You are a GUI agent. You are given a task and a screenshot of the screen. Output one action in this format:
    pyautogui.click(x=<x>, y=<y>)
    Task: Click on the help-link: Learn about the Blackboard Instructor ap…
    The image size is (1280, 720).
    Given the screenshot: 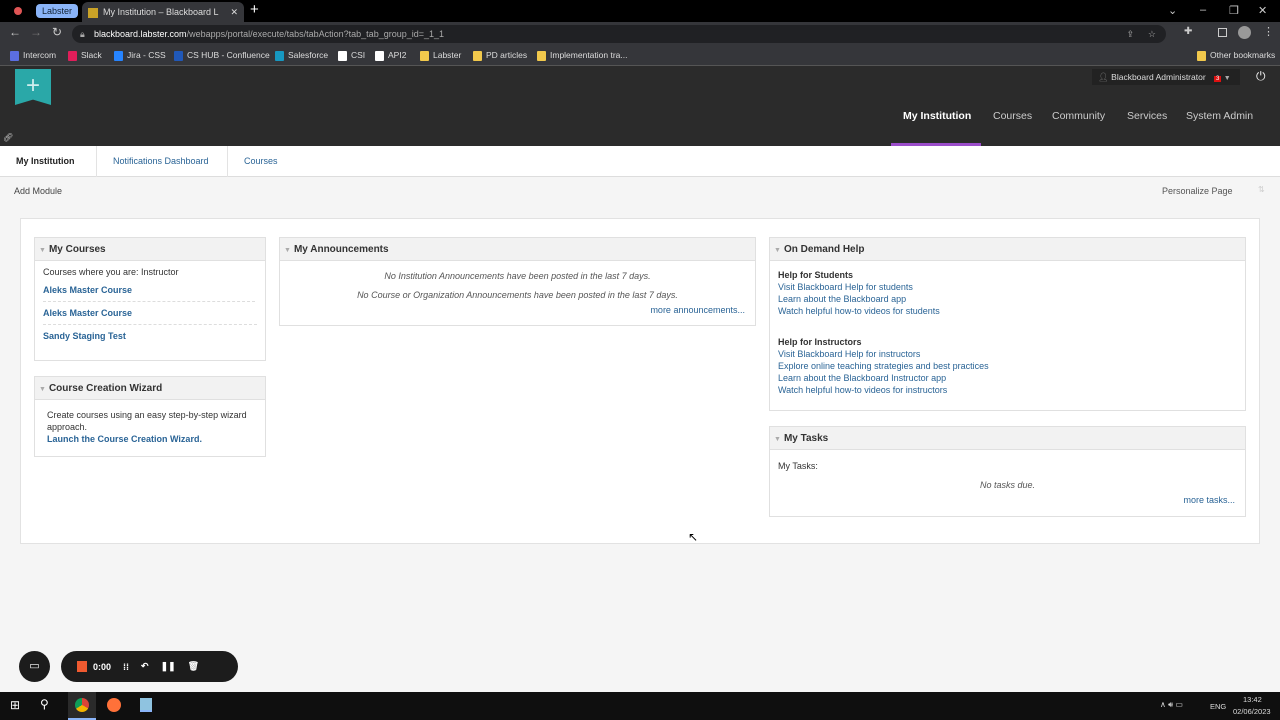 What is the action you would take?
    pyautogui.click(x=1007, y=378)
    